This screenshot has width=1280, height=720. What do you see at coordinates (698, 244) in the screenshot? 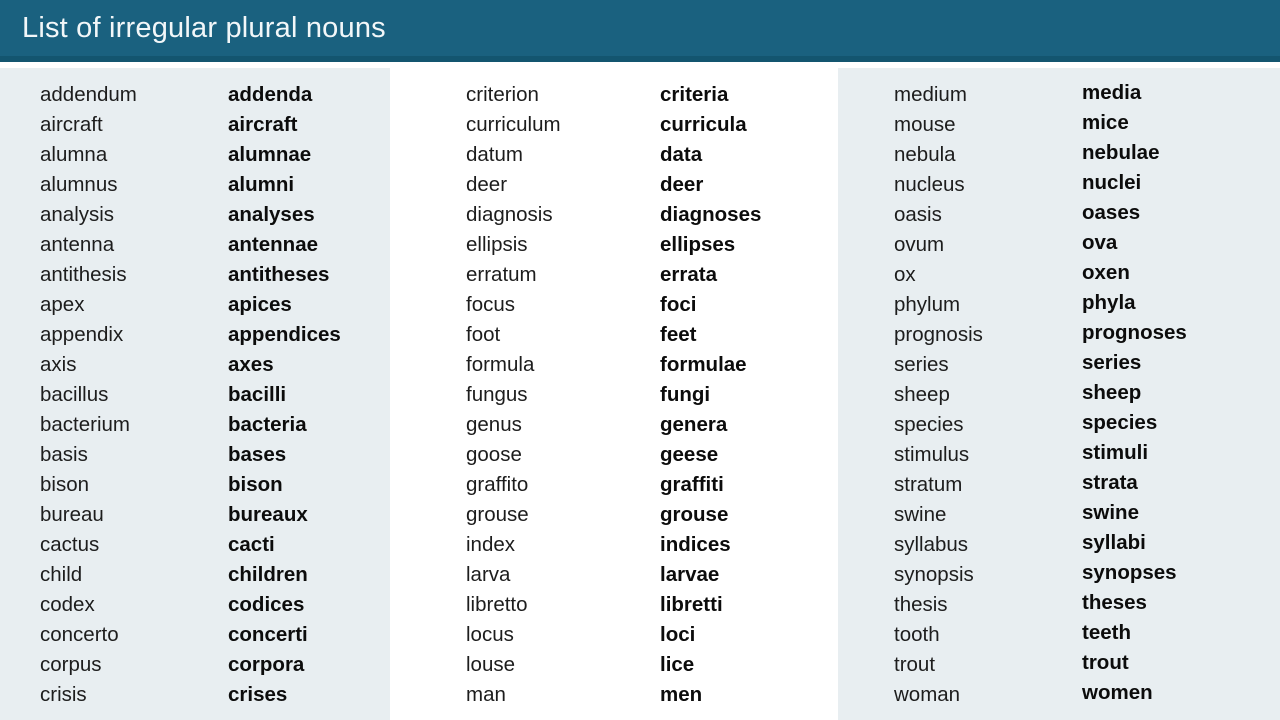
I see `plural-word: ellipses` at bounding box center [698, 244].